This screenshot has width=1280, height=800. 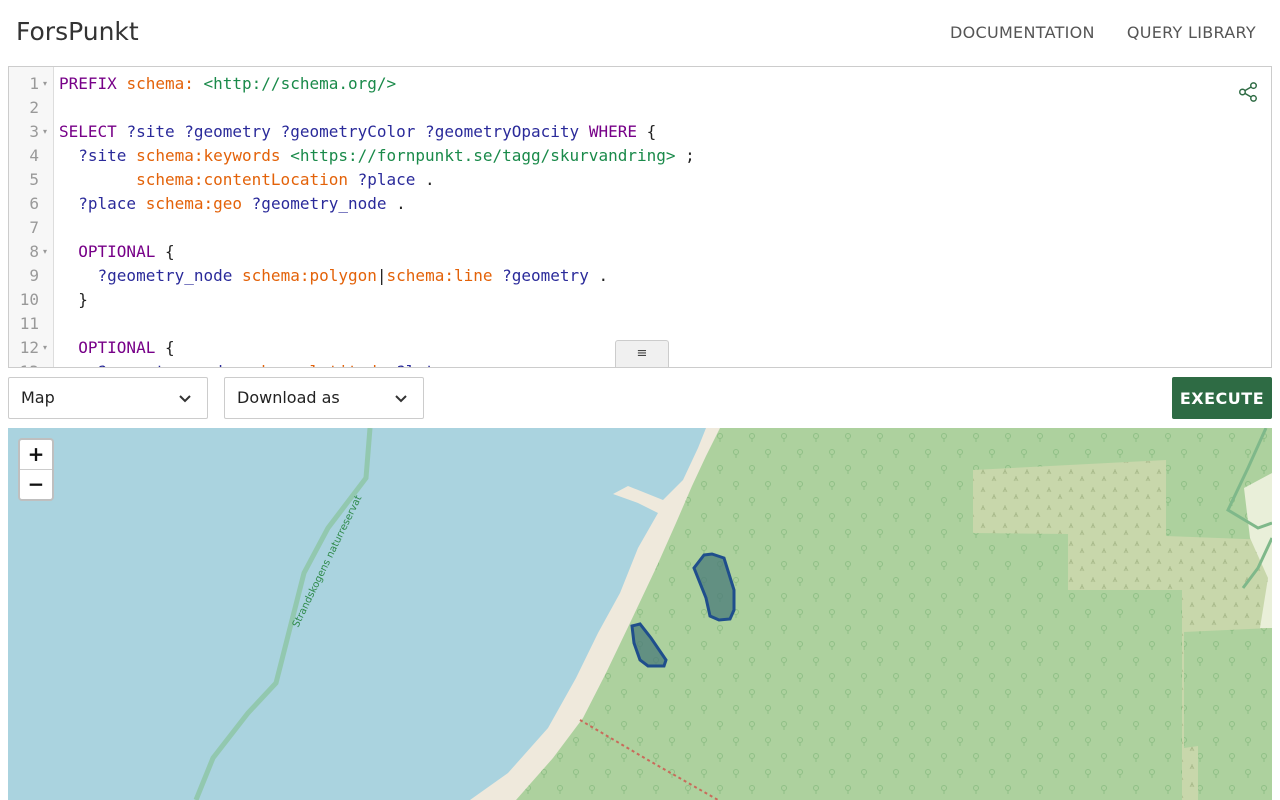 I want to click on line-number: 4, so click(x=34, y=155).